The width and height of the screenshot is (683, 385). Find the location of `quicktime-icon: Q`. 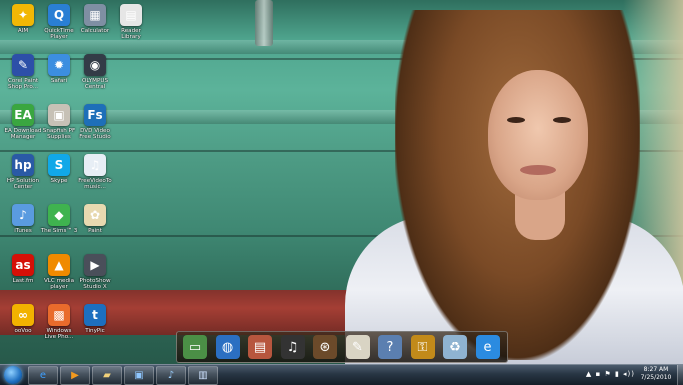

quicktime-icon: Q is located at coordinates (59, 15).